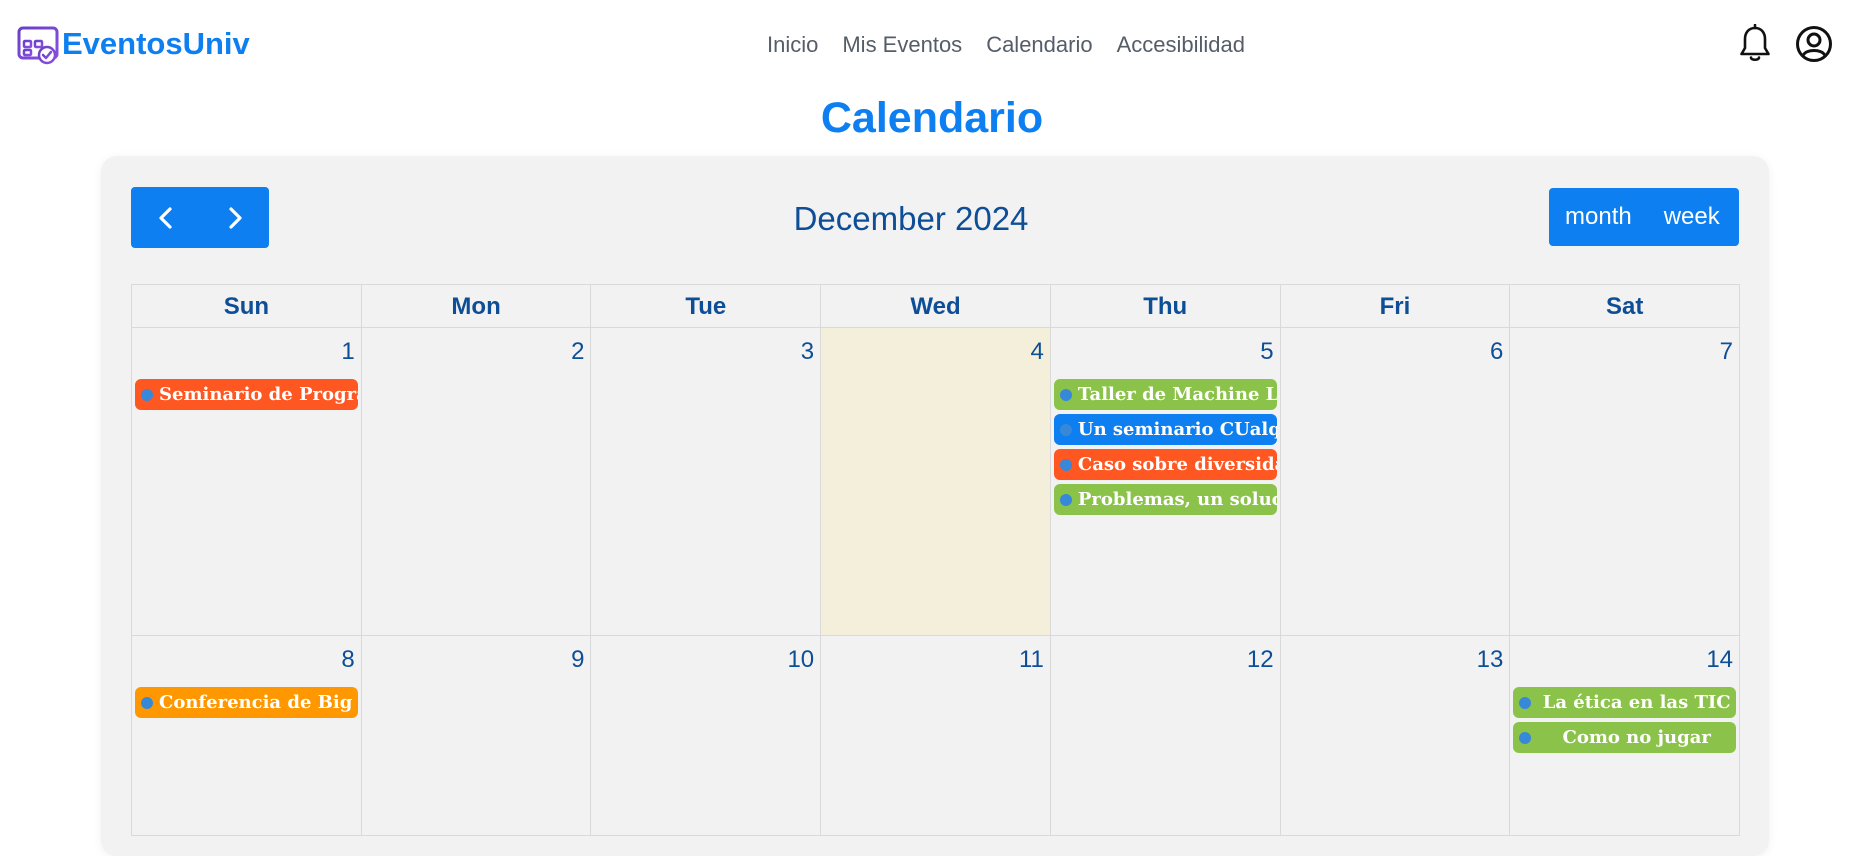 The height and width of the screenshot is (856, 1864). Describe the element at coordinates (1177, 464) in the screenshot. I see `event-title: Caso sobre diversidad` at that location.